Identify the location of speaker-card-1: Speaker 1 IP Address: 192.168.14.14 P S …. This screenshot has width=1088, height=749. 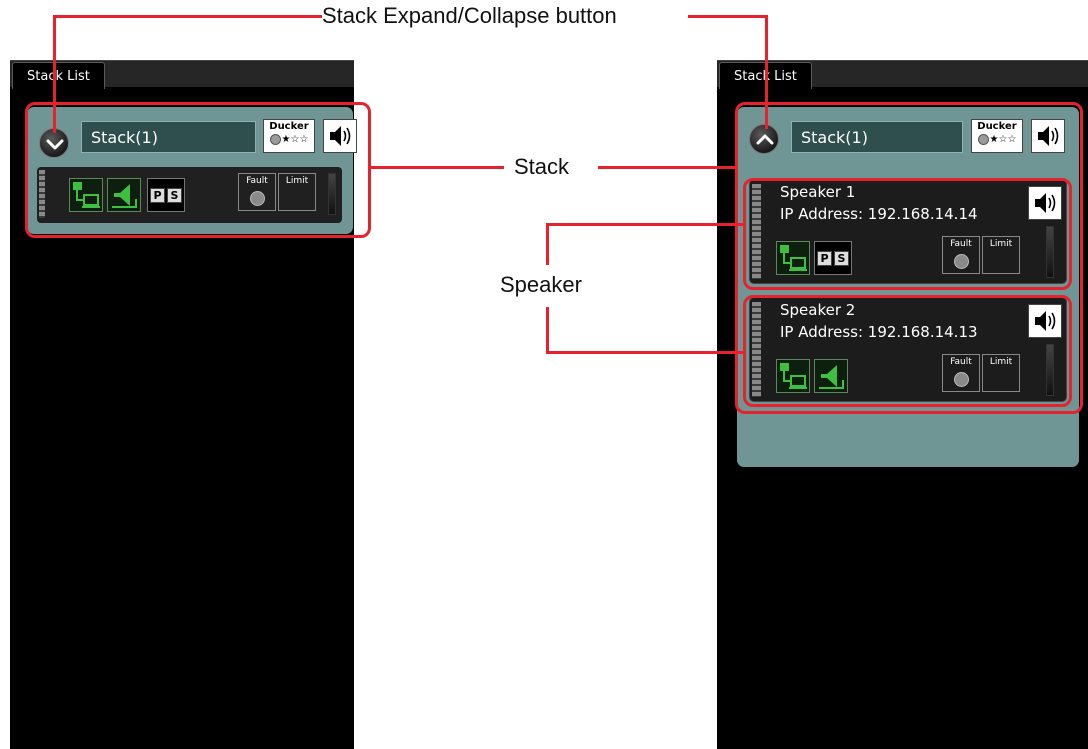
(908, 231).